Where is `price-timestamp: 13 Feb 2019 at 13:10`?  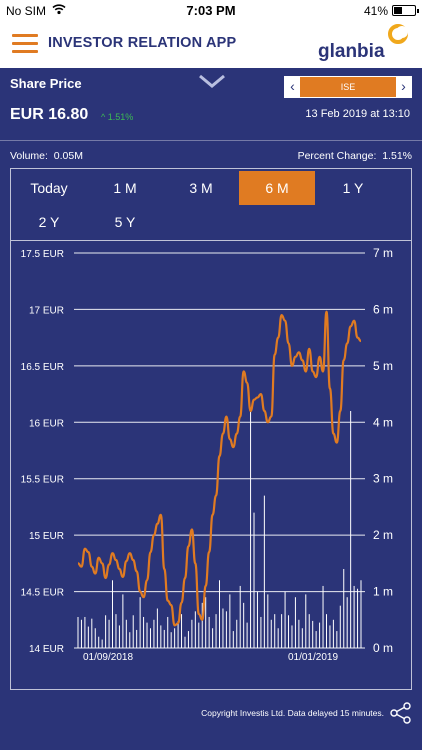 price-timestamp: 13 Feb 2019 at 13:10 is located at coordinates (357, 114).